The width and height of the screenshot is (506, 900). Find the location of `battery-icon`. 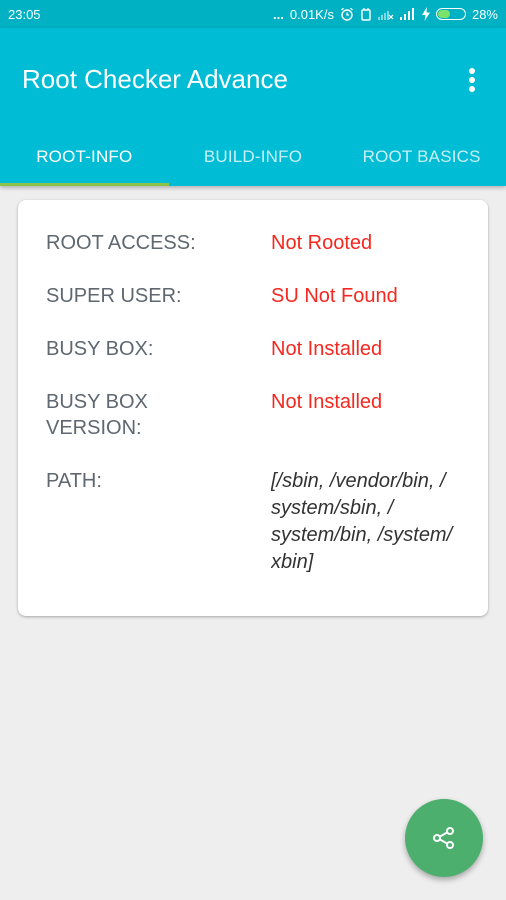

battery-icon is located at coordinates (450, 14).